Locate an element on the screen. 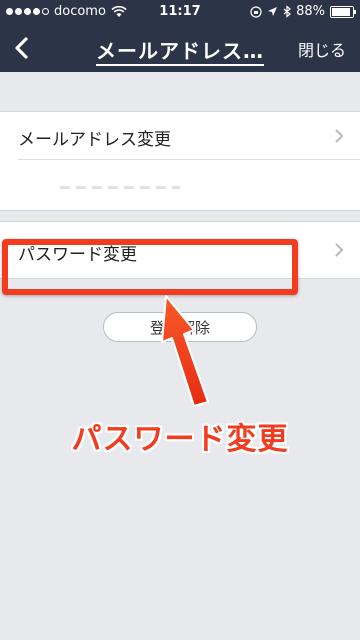 The image size is (360, 640). annotation-highlight-box is located at coordinates (150, 267).